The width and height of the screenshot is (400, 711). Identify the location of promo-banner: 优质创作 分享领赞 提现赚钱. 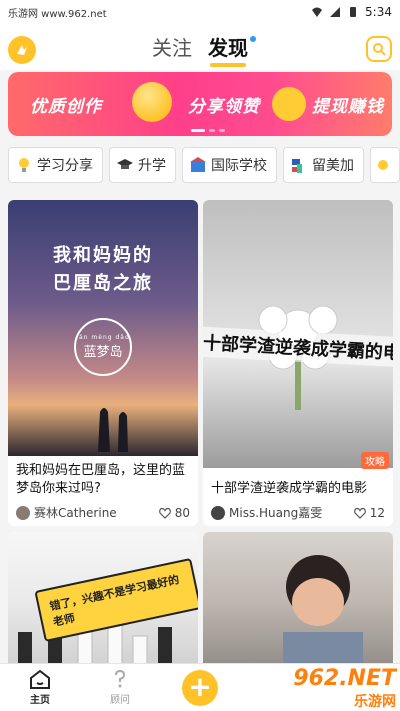
(200, 104).